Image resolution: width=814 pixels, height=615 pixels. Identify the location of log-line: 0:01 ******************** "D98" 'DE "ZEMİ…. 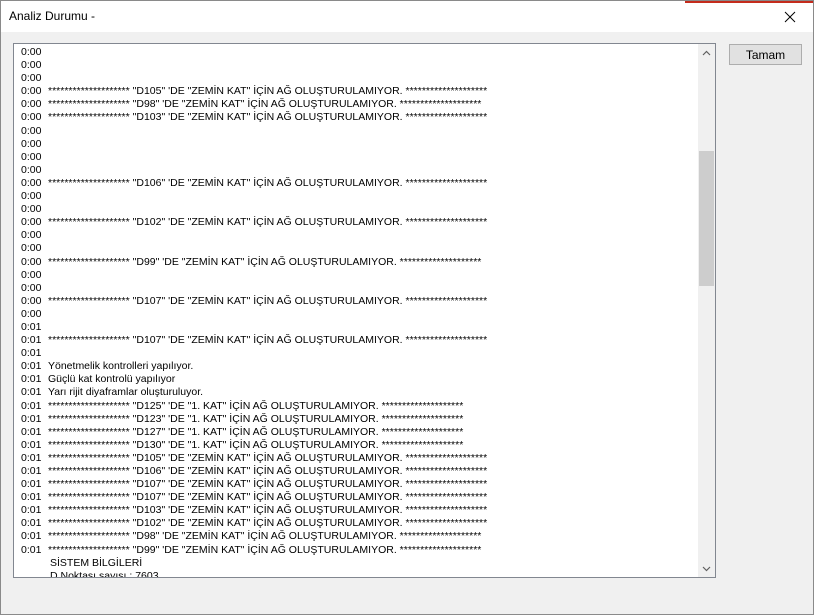
(356, 536).